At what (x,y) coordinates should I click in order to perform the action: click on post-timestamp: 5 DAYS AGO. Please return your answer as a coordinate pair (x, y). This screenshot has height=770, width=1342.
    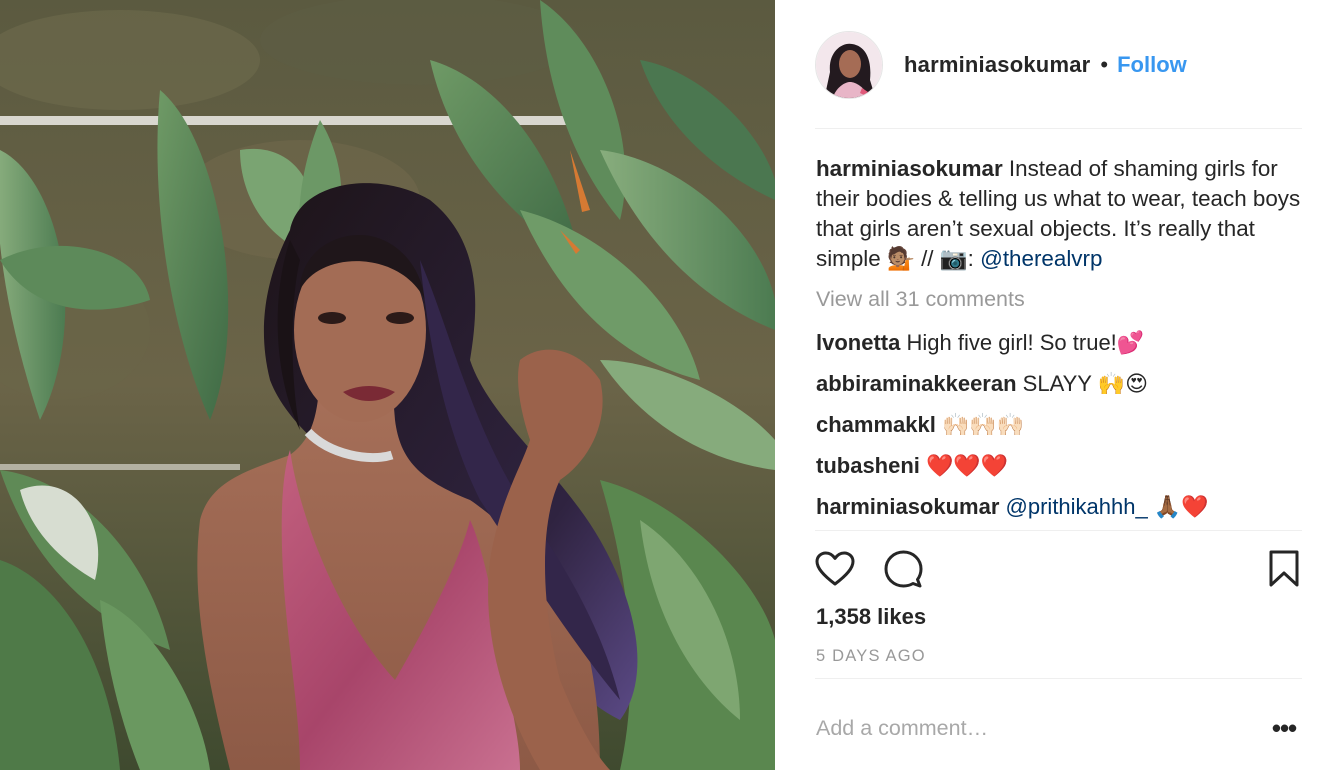
    Looking at the image, I should click on (871, 656).